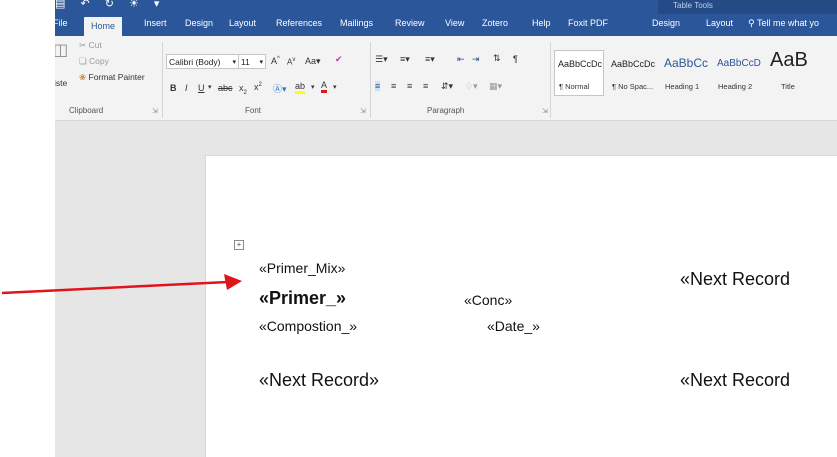 This screenshot has width=837, height=457. Describe the element at coordinates (788, 86) in the screenshot. I see `style-name: Title` at that location.